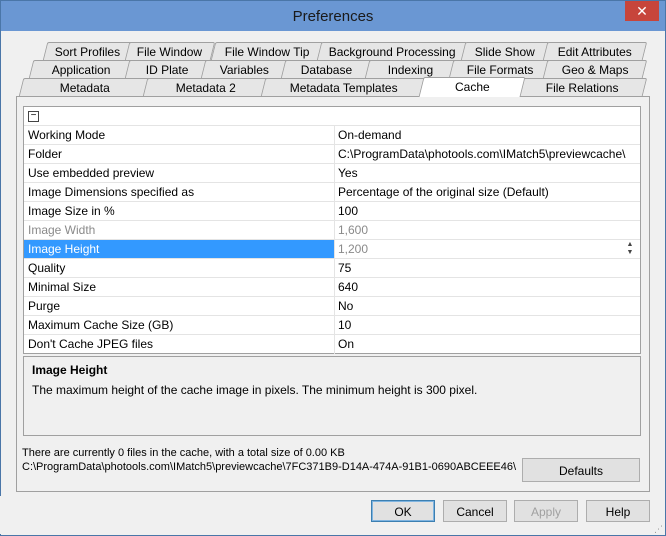  I want to click on close-button: ✕, so click(642, 11).